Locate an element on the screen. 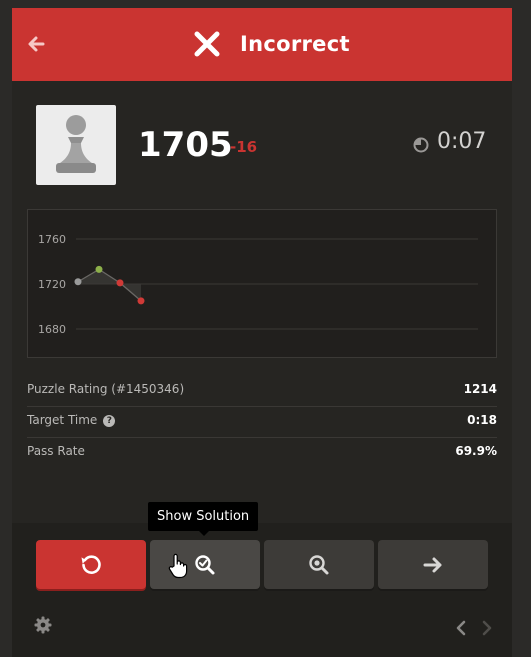  stat-puzzle-rating: Puzzle Rating (#1450346) 1214 is located at coordinates (262, 391).